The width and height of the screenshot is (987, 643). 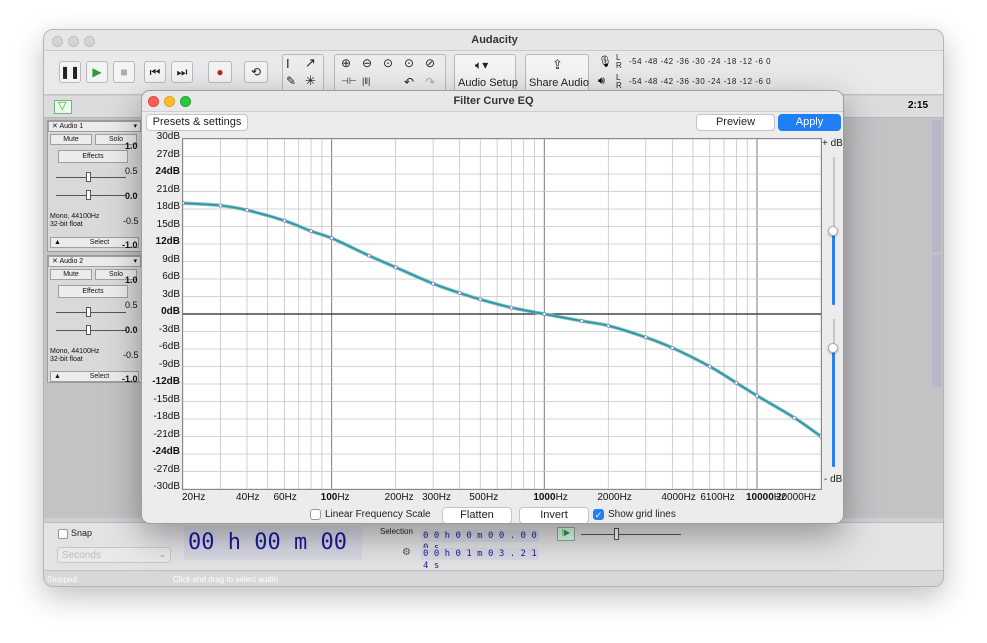 What do you see at coordinates (63, 107) in the screenshot?
I see `timeline-options-button: ▽` at bounding box center [63, 107].